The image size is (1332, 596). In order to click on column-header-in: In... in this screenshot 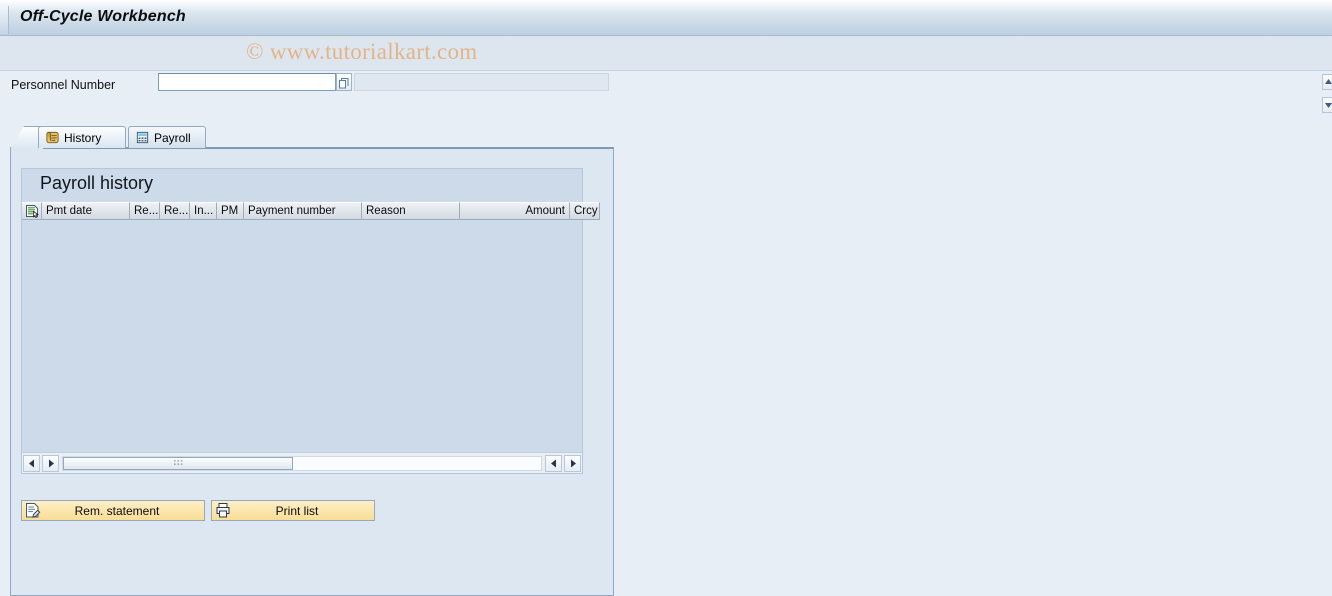, I will do `click(203, 211)`.